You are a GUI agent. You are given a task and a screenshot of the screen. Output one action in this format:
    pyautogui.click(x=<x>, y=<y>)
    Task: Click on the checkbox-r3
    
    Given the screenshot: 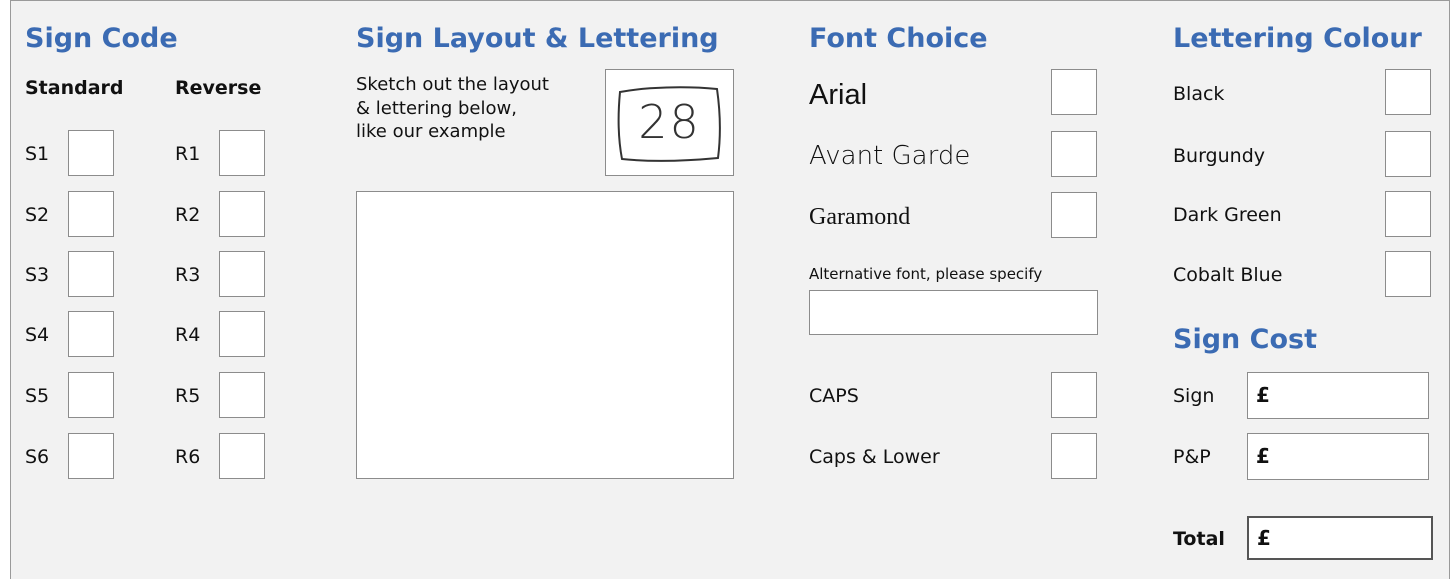 What is the action you would take?
    pyautogui.click(x=242, y=274)
    